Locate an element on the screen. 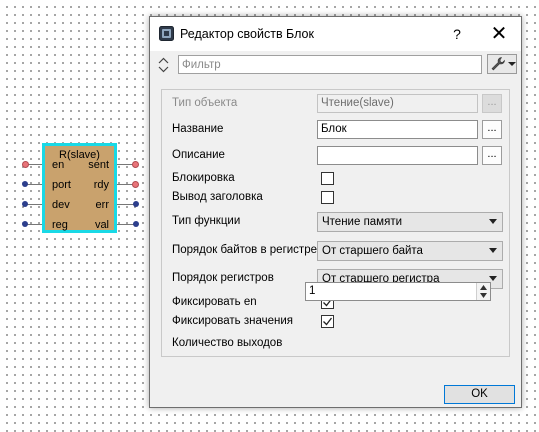  port-label-sent: sent is located at coordinates (98, 165).